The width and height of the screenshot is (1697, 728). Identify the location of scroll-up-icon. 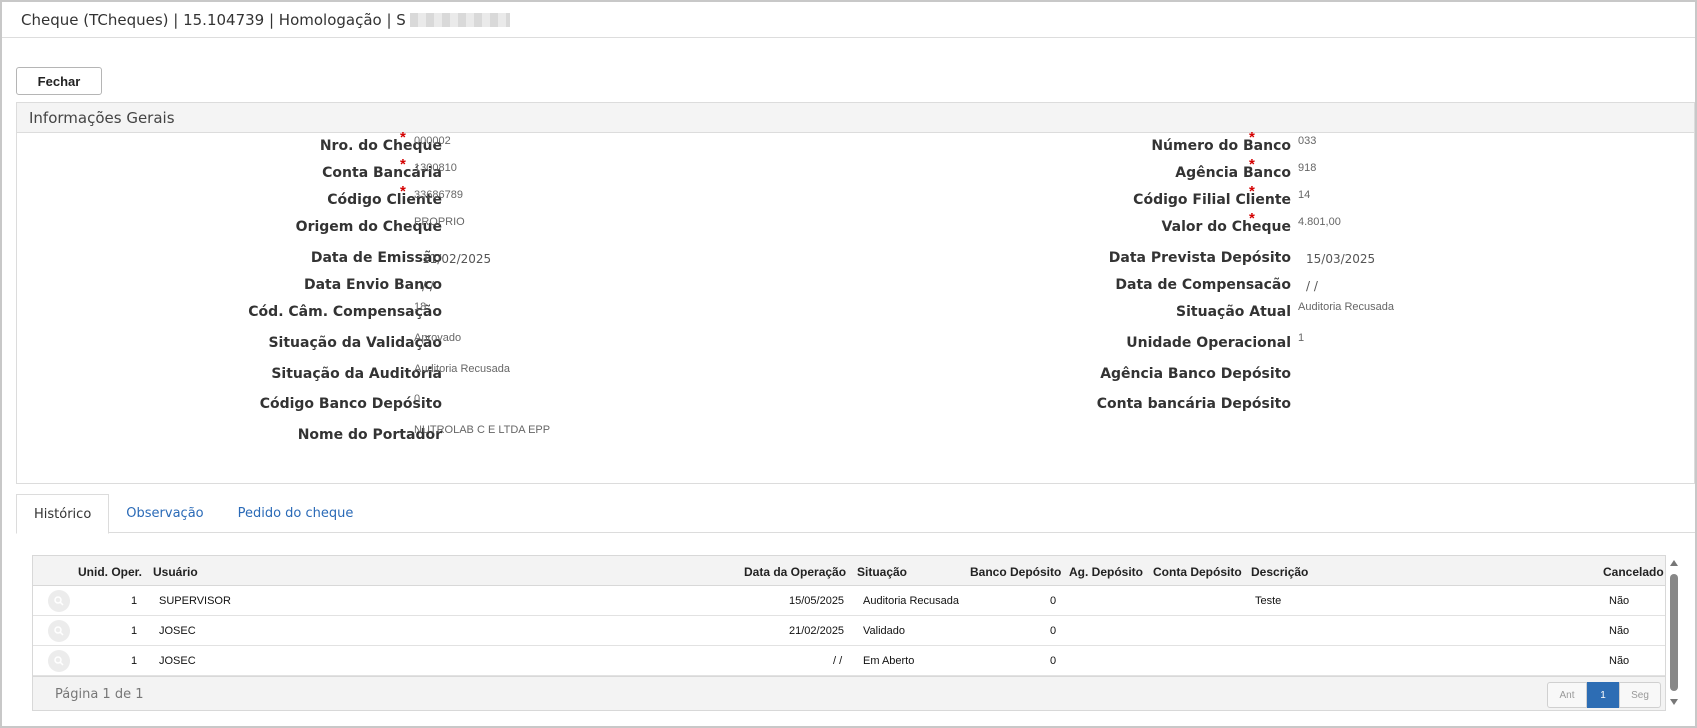
(1674, 563).